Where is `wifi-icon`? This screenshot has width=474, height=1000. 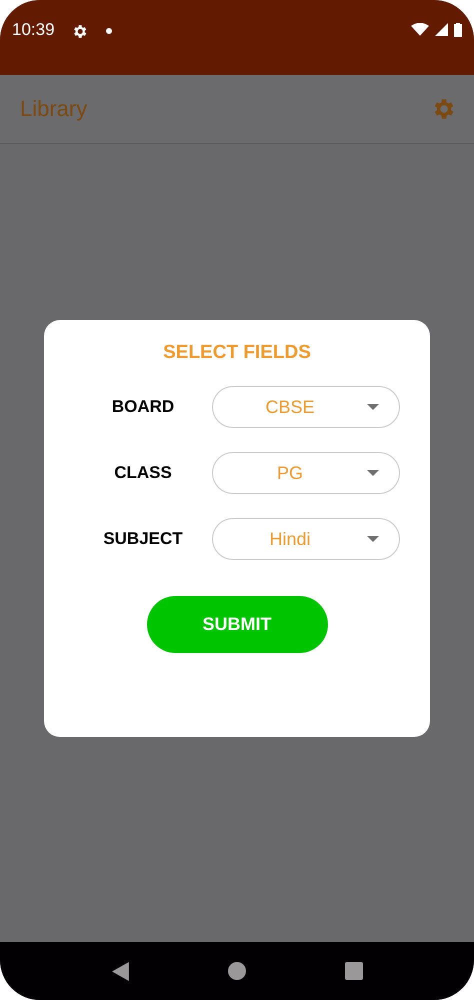 wifi-icon is located at coordinates (420, 29).